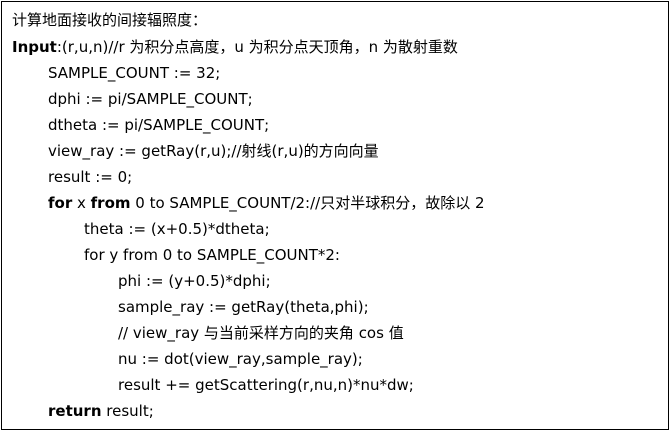 The image size is (672, 433). What do you see at coordinates (60, 203) in the screenshot?
I see `for-keyword: for` at bounding box center [60, 203].